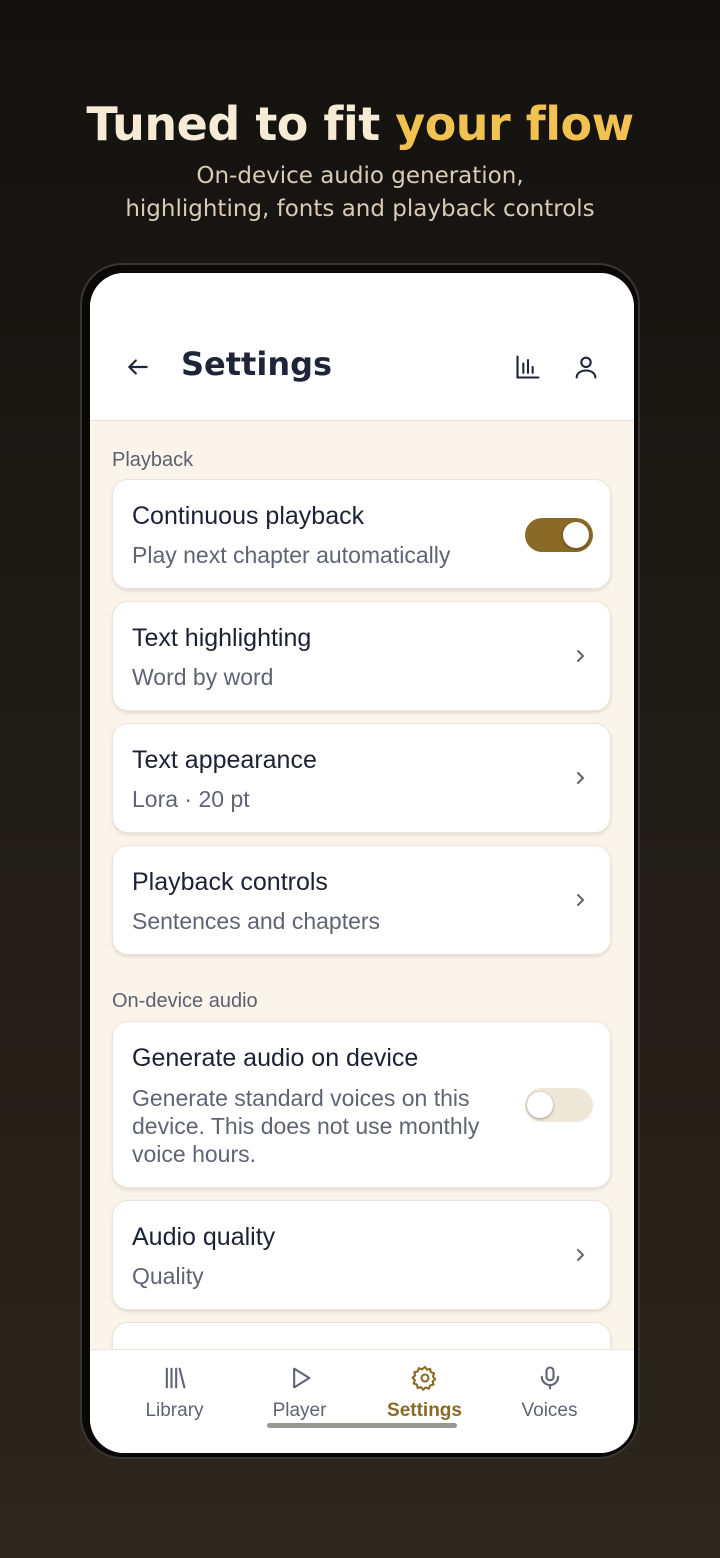 The width and height of the screenshot is (720, 1558). I want to click on nav-library-label: Library, so click(174, 1410).